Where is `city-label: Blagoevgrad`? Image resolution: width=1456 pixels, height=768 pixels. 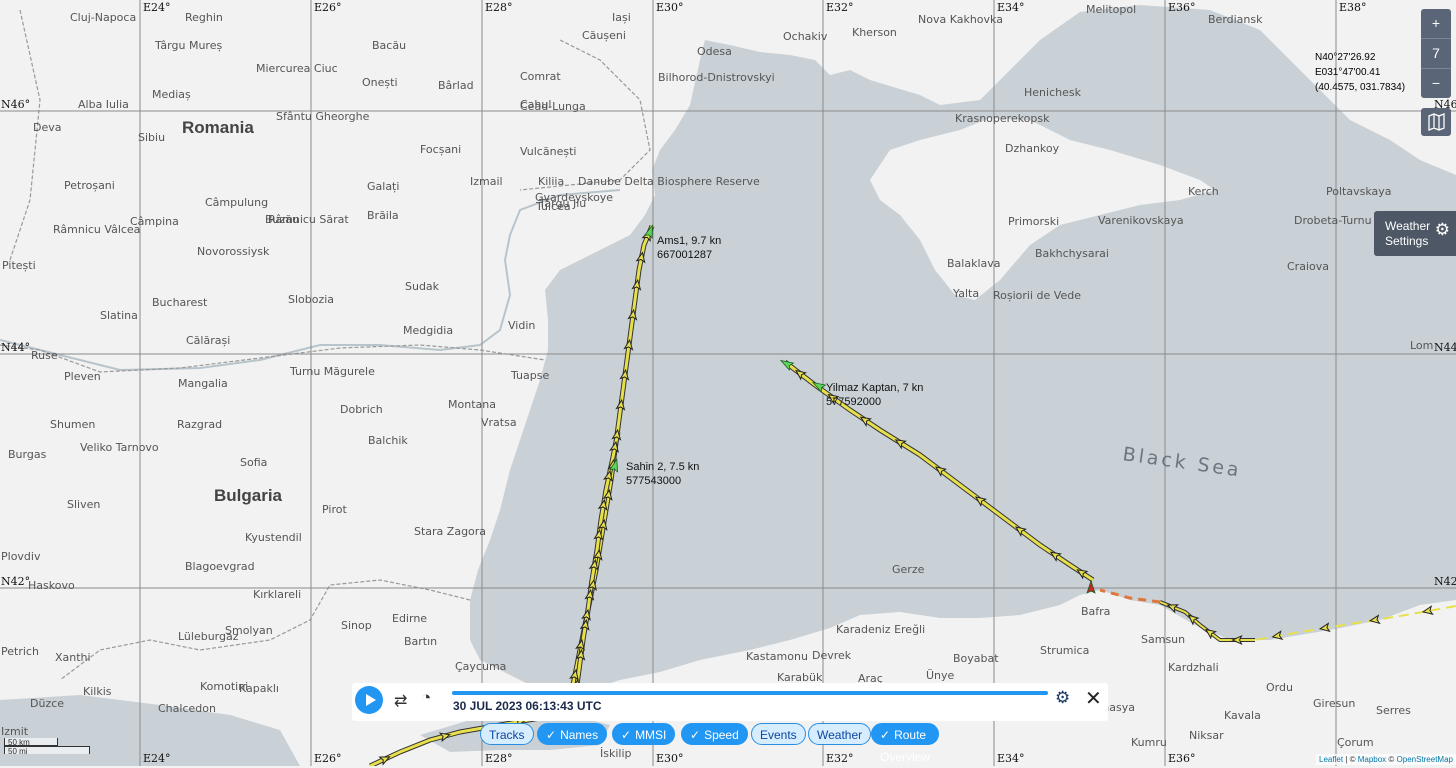
city-label: Blagoevgrad is located at coordinates (220, 566).